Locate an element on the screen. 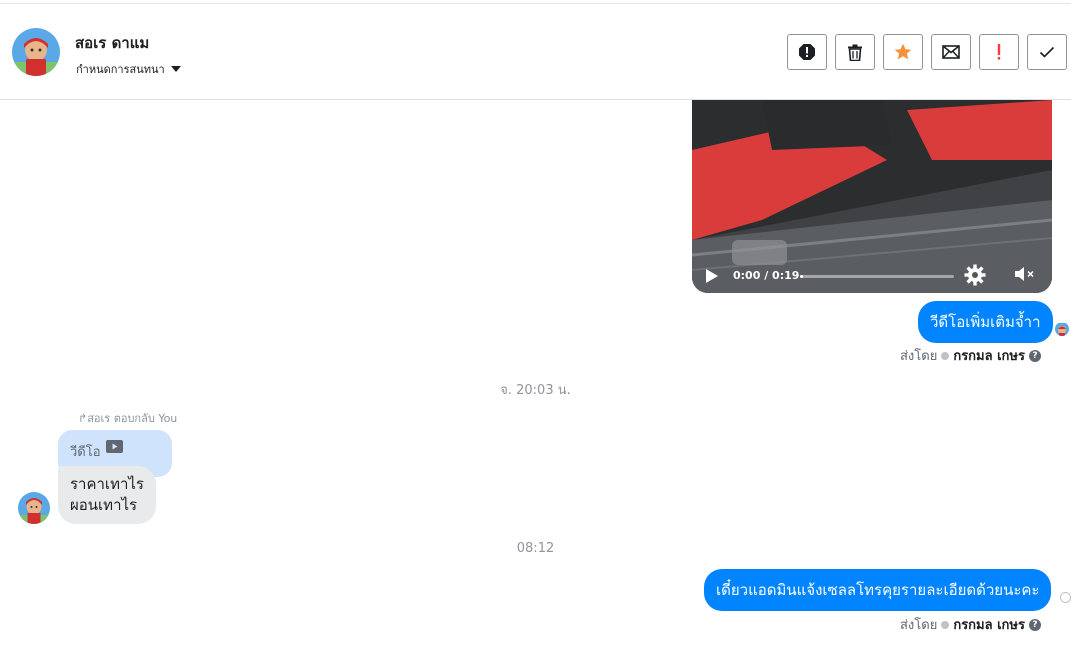 This screenshot has height=659, width=1071. reply-note: ↱สอเร ตอบกลับ You is located at coordinates (128, 418).